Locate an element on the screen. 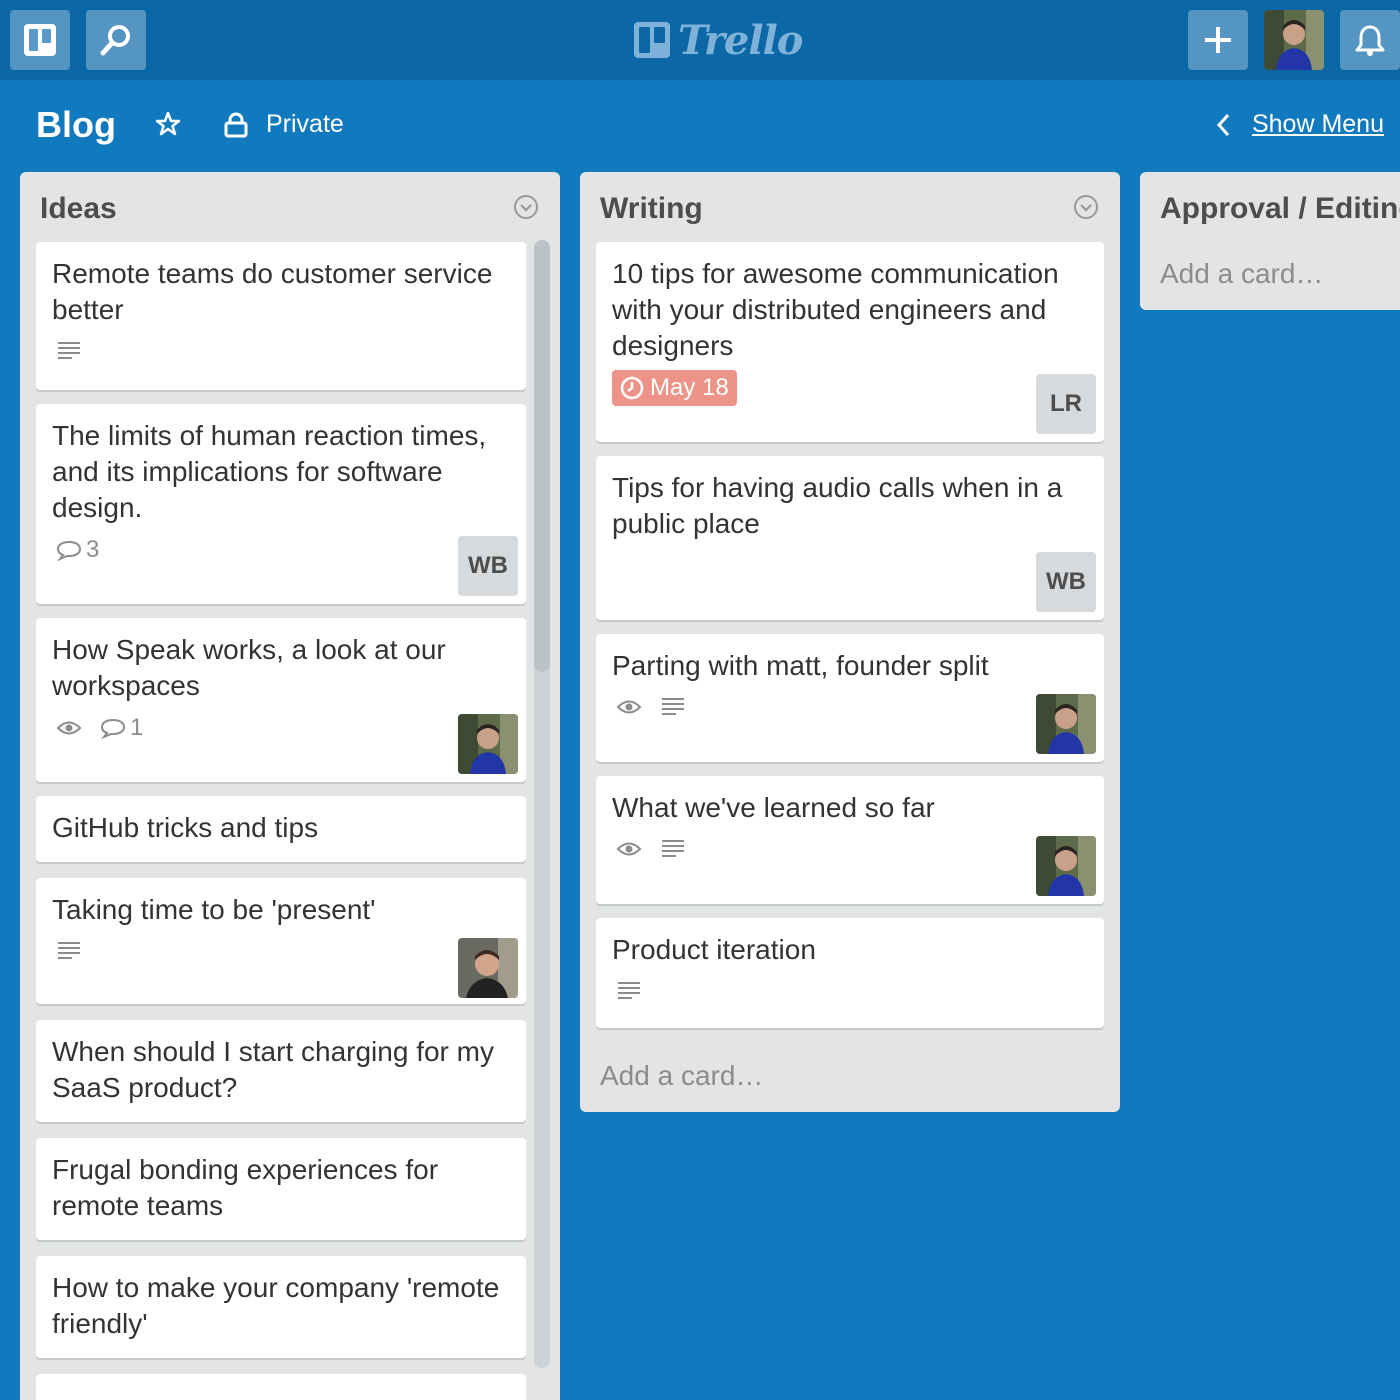 The image size is (1400, 1400). card-title: What we've learned so far is located at coordinates (773, 807).